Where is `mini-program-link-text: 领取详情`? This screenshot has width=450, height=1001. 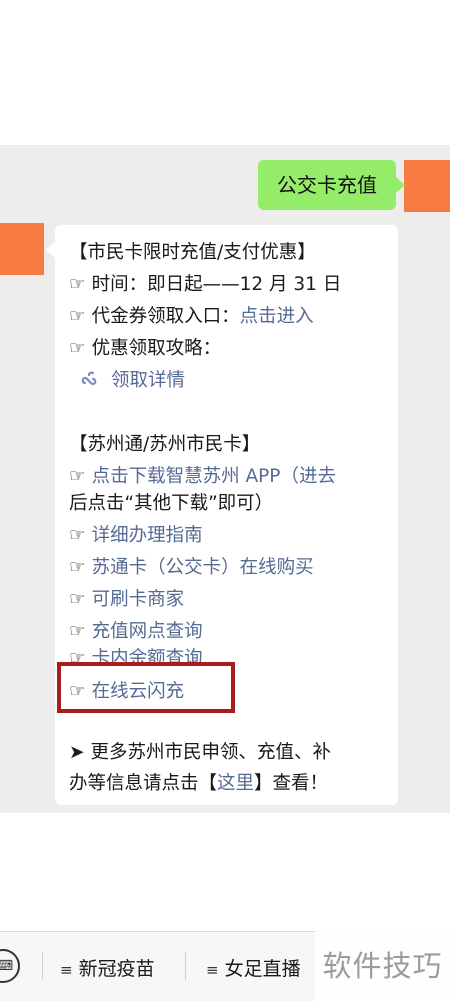
mini-program-link-text: 领取详情 is located at coordinates (148, 380).